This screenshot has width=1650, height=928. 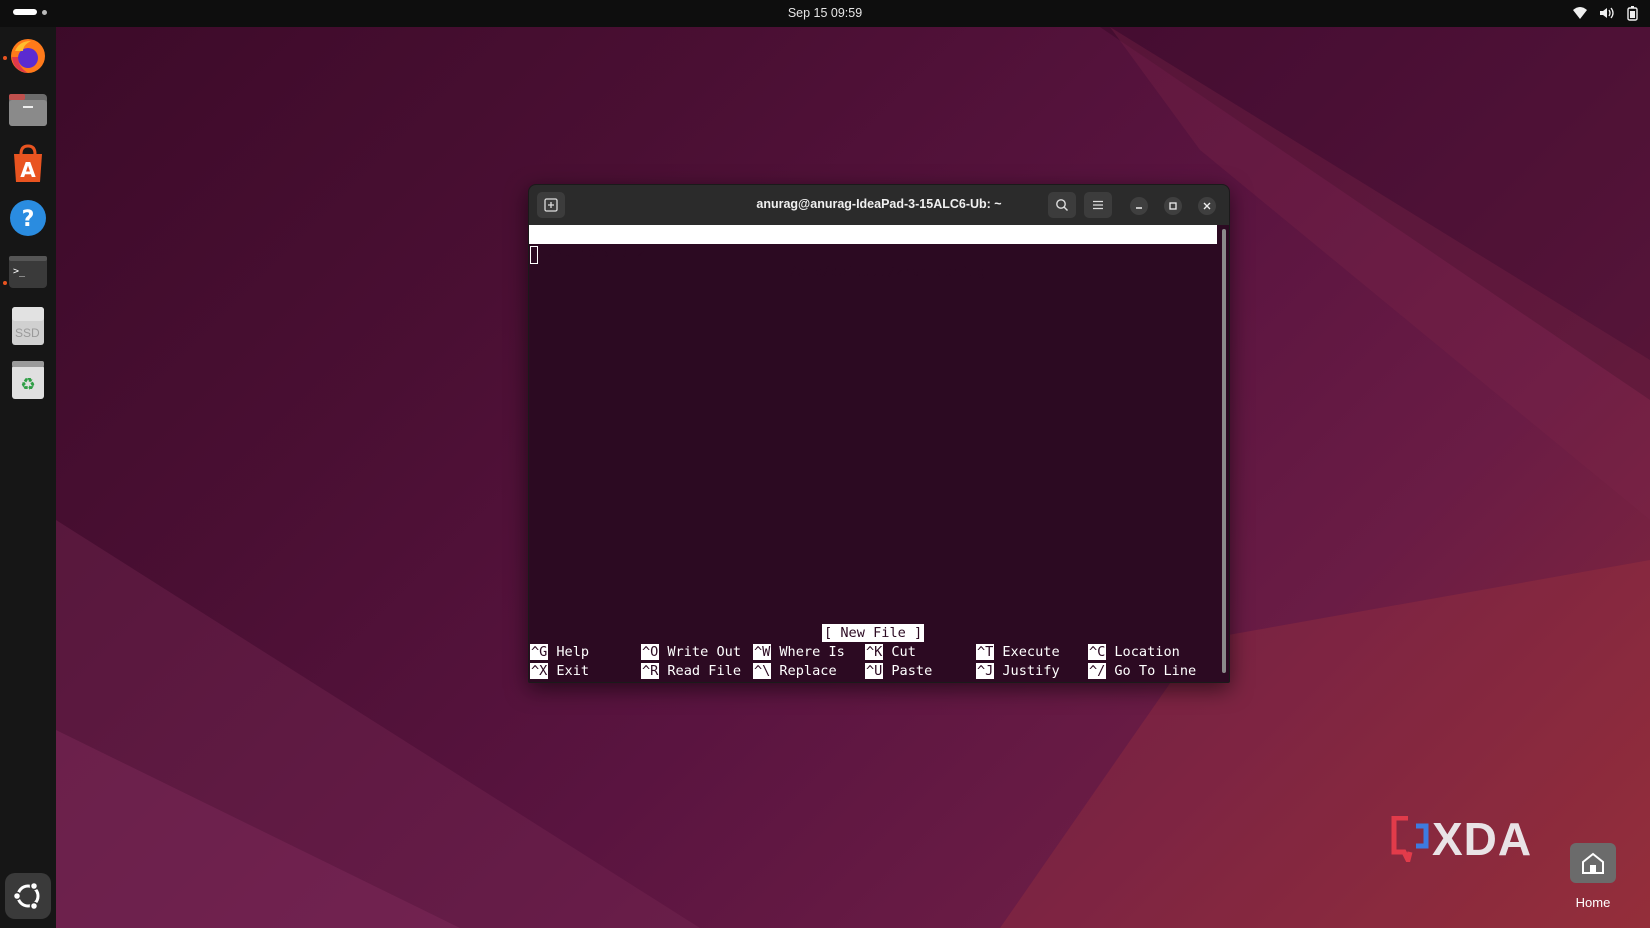 I want to click on file-path: /etc/default/zram-config, so click(x=887, y=272).